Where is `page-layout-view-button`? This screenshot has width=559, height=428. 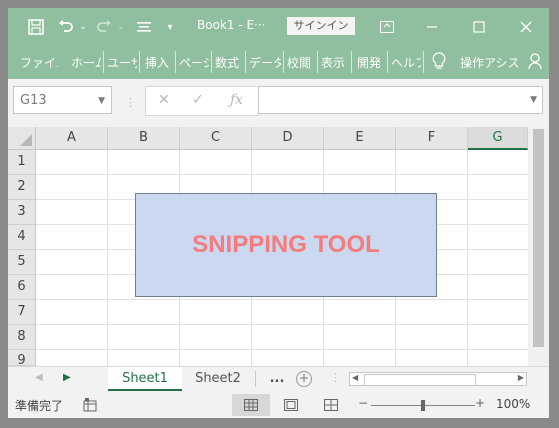
page-layout-view-button is located at coordinates (291, 405).